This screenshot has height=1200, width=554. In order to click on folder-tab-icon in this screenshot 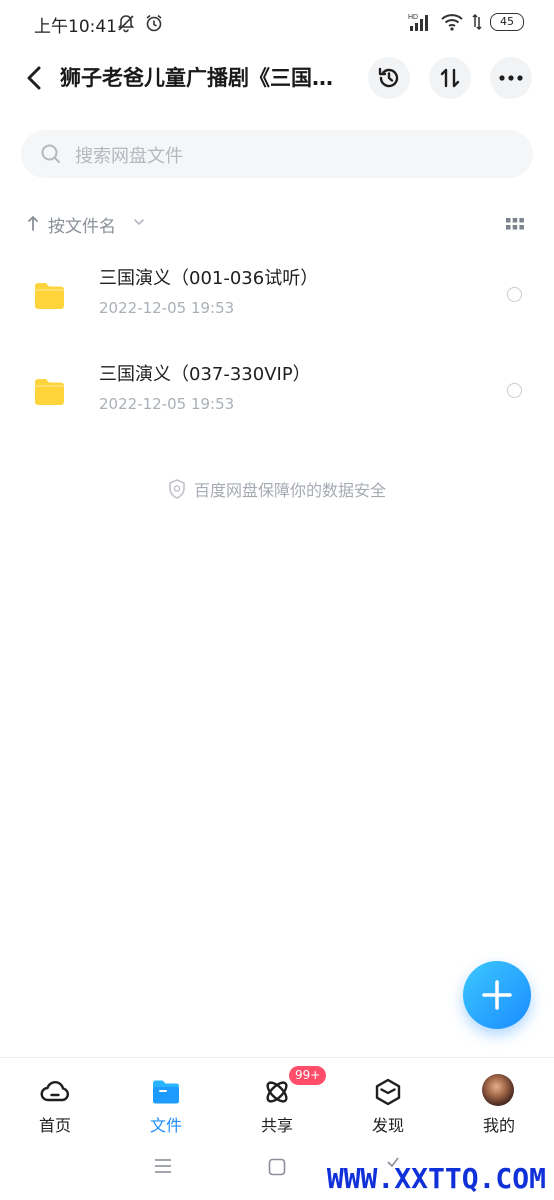, I will do `click(166, 1092)`.